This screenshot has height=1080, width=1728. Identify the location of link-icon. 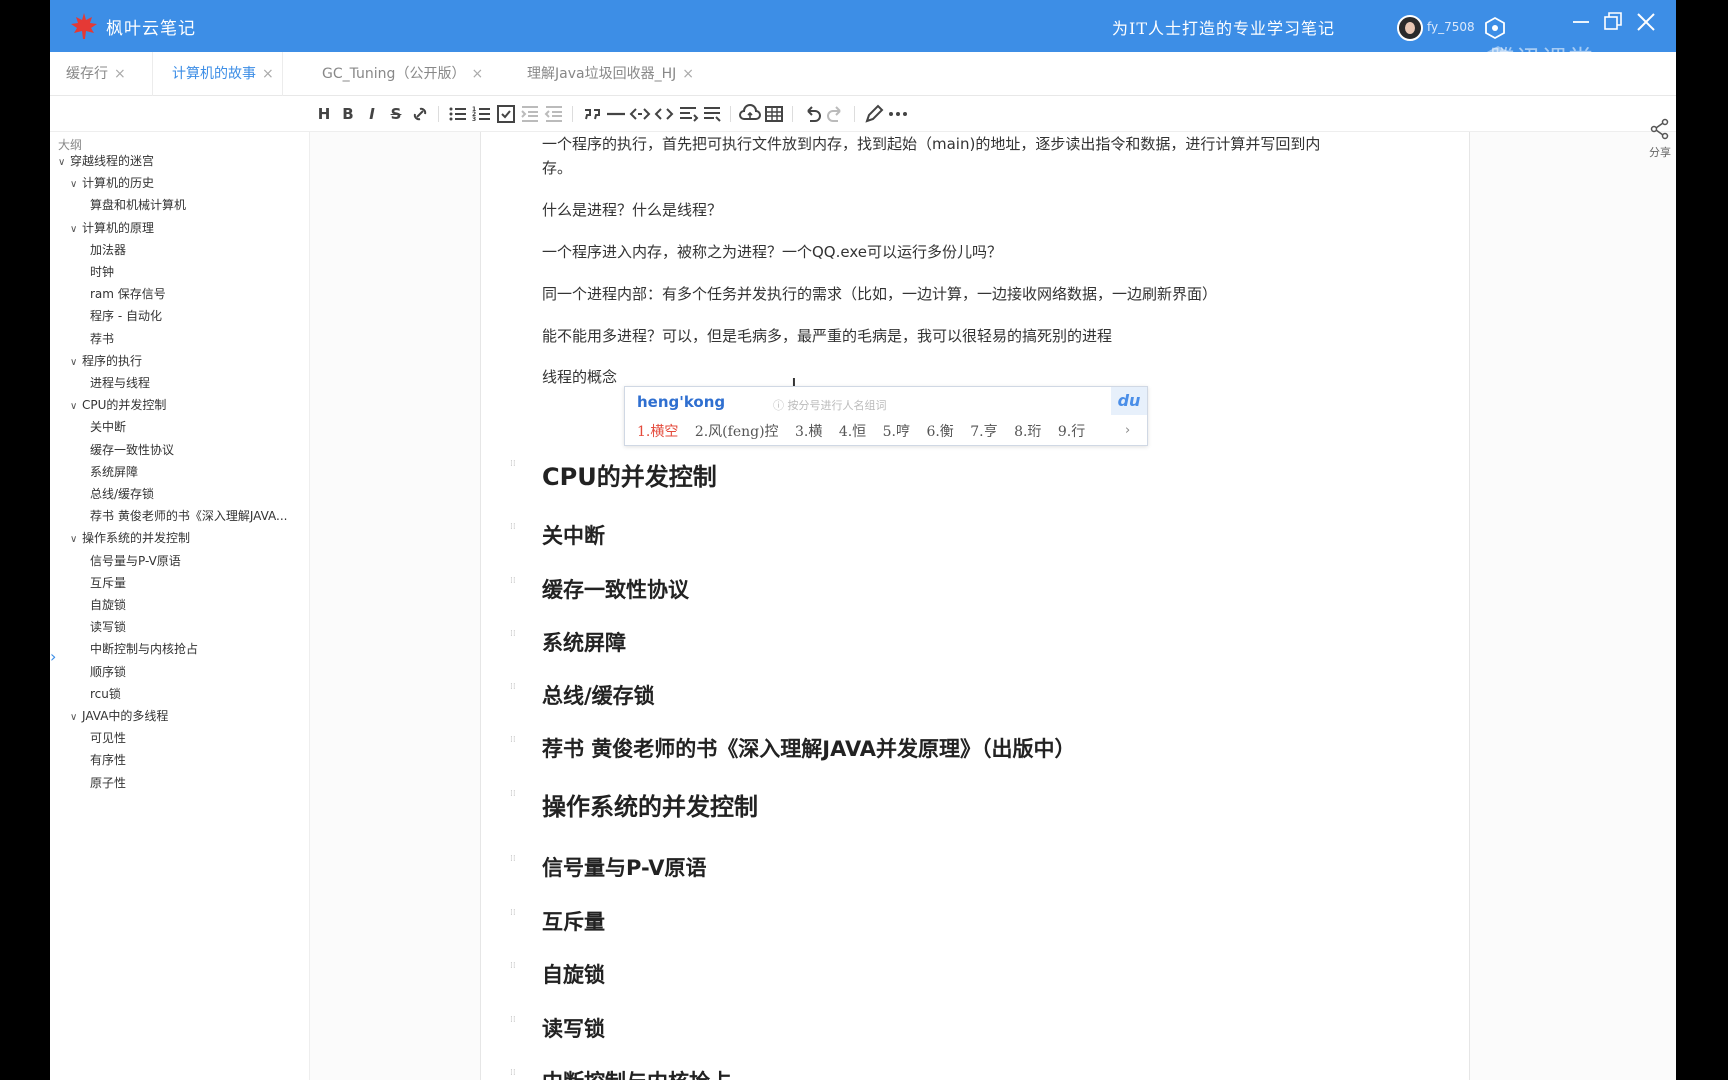
(420, 114).